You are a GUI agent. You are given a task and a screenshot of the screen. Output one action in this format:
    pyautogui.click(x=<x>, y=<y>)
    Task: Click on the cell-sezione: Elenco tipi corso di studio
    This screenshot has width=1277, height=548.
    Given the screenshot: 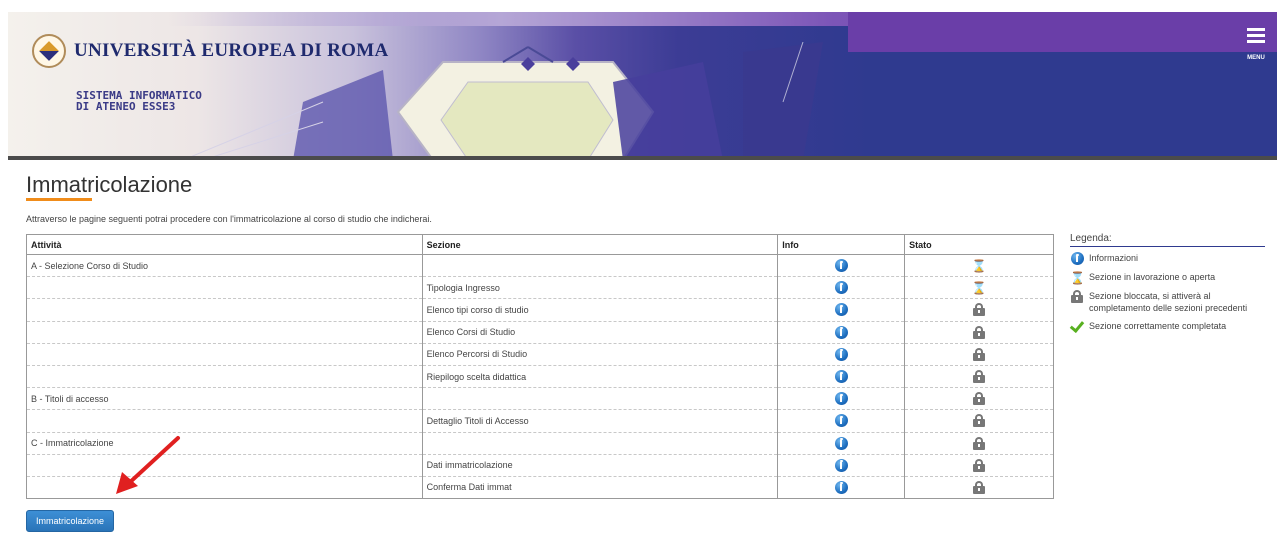 What is the action you would take?
    pyautogui.click(x=600, y=310)
    